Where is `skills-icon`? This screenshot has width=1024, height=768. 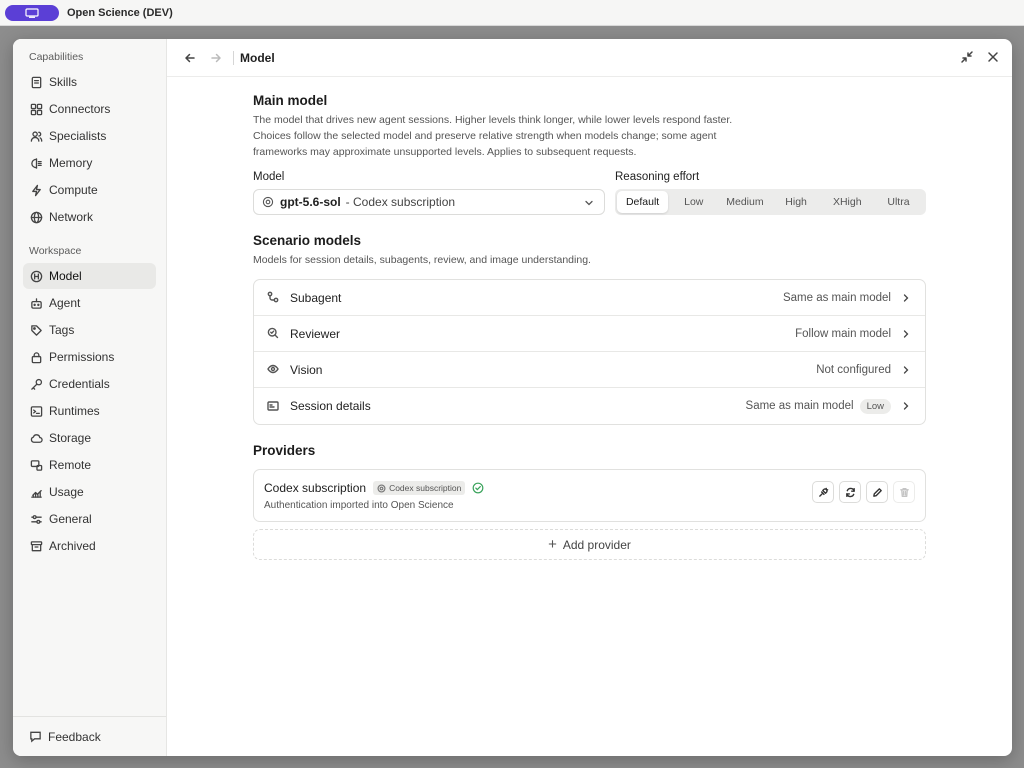
skills-icon is located at coordinates (36, 82).